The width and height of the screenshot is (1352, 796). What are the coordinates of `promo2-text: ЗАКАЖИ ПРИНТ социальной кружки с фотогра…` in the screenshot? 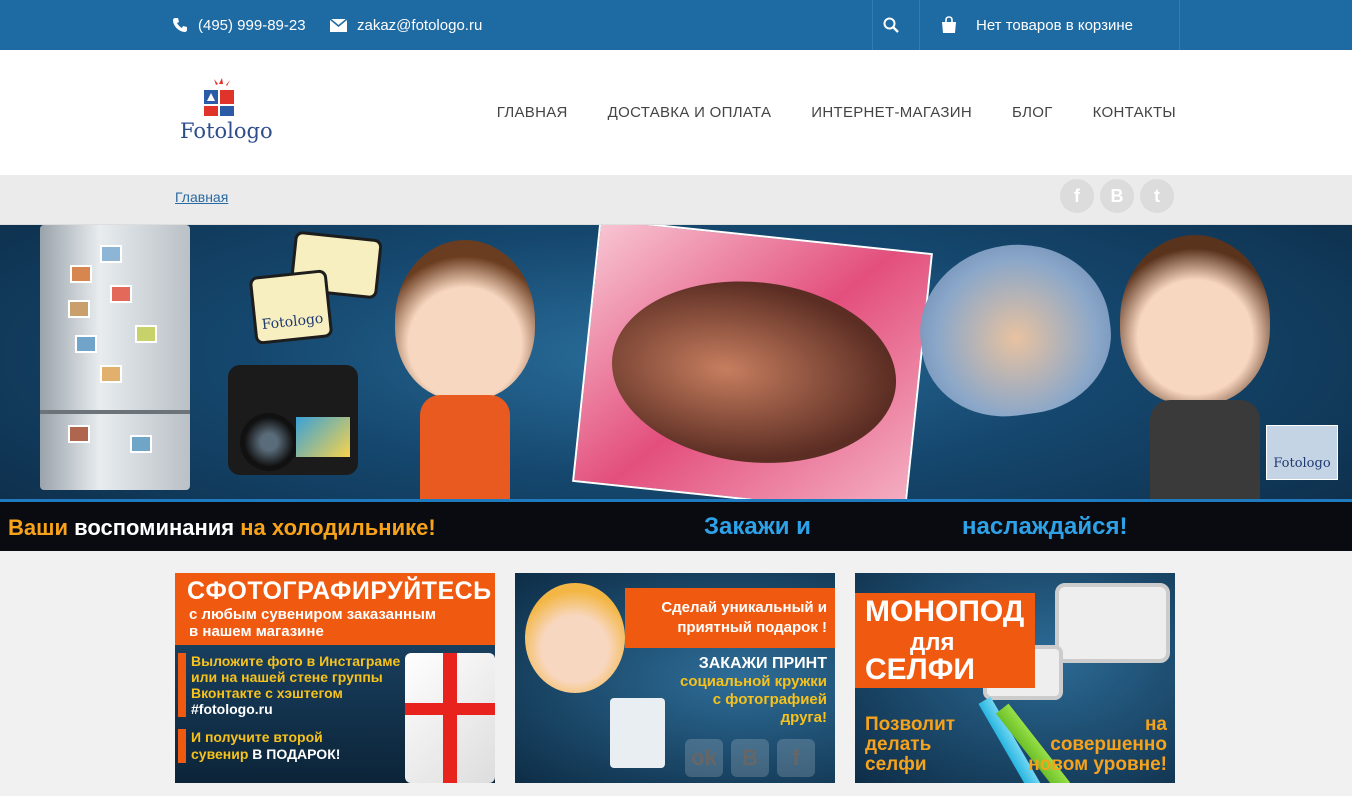 It's located at (753, 691).